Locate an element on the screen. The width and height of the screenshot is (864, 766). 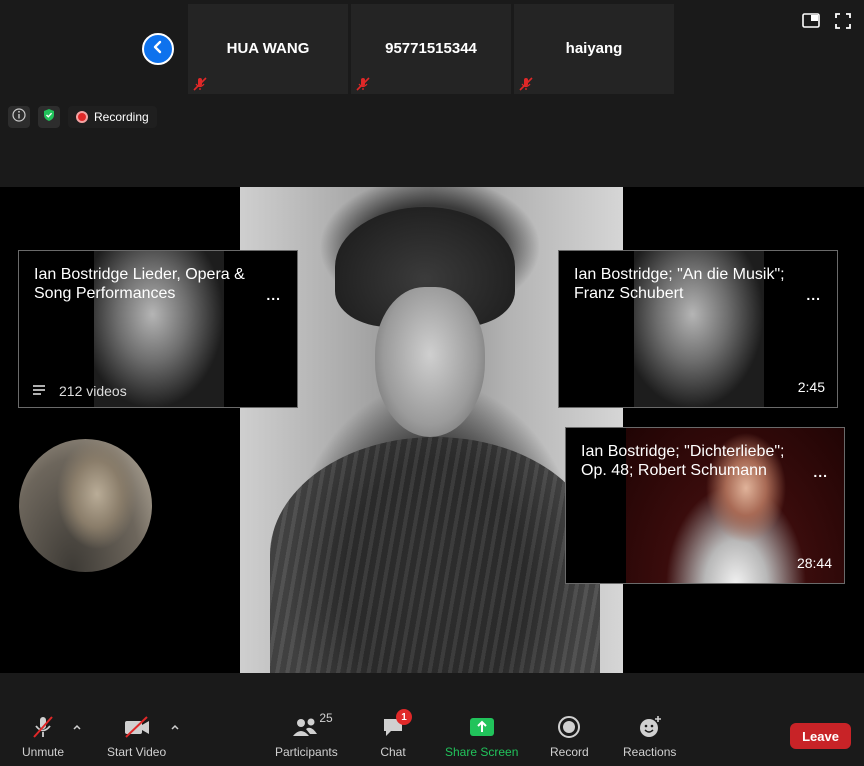
playlist-count-label: 212 videos is located at coordinates (93, 391).